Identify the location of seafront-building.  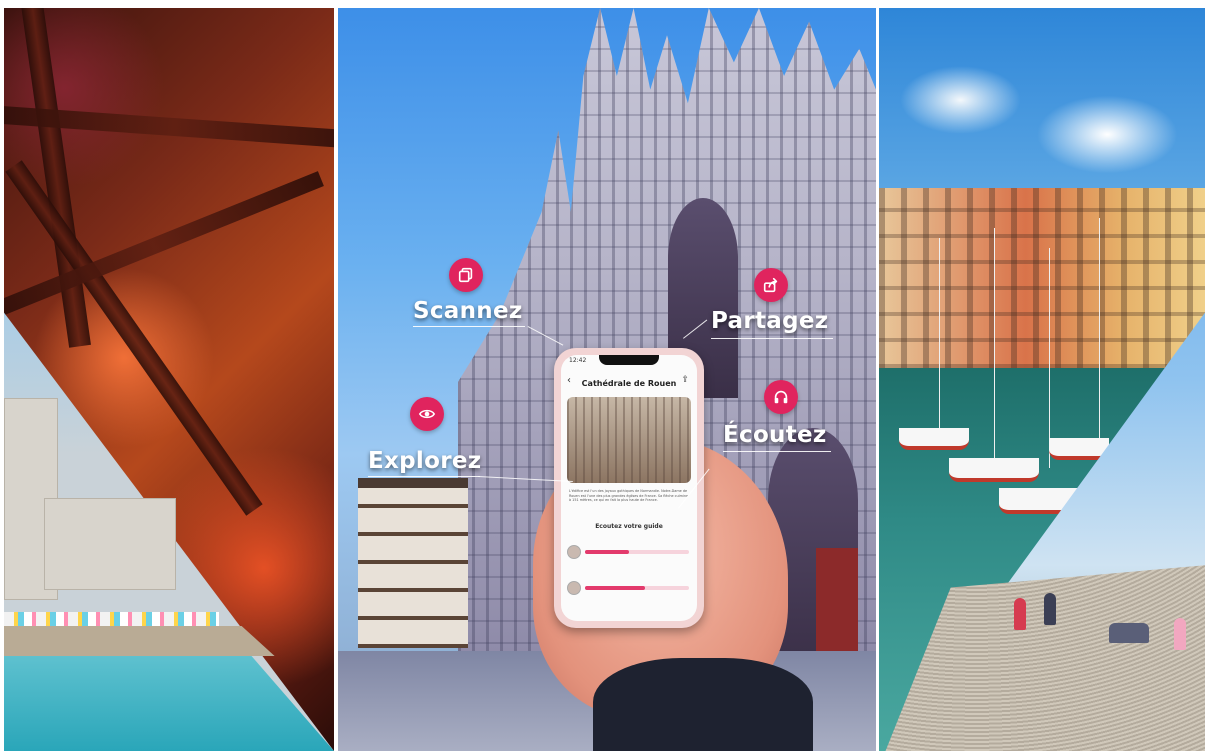
(110, 544).